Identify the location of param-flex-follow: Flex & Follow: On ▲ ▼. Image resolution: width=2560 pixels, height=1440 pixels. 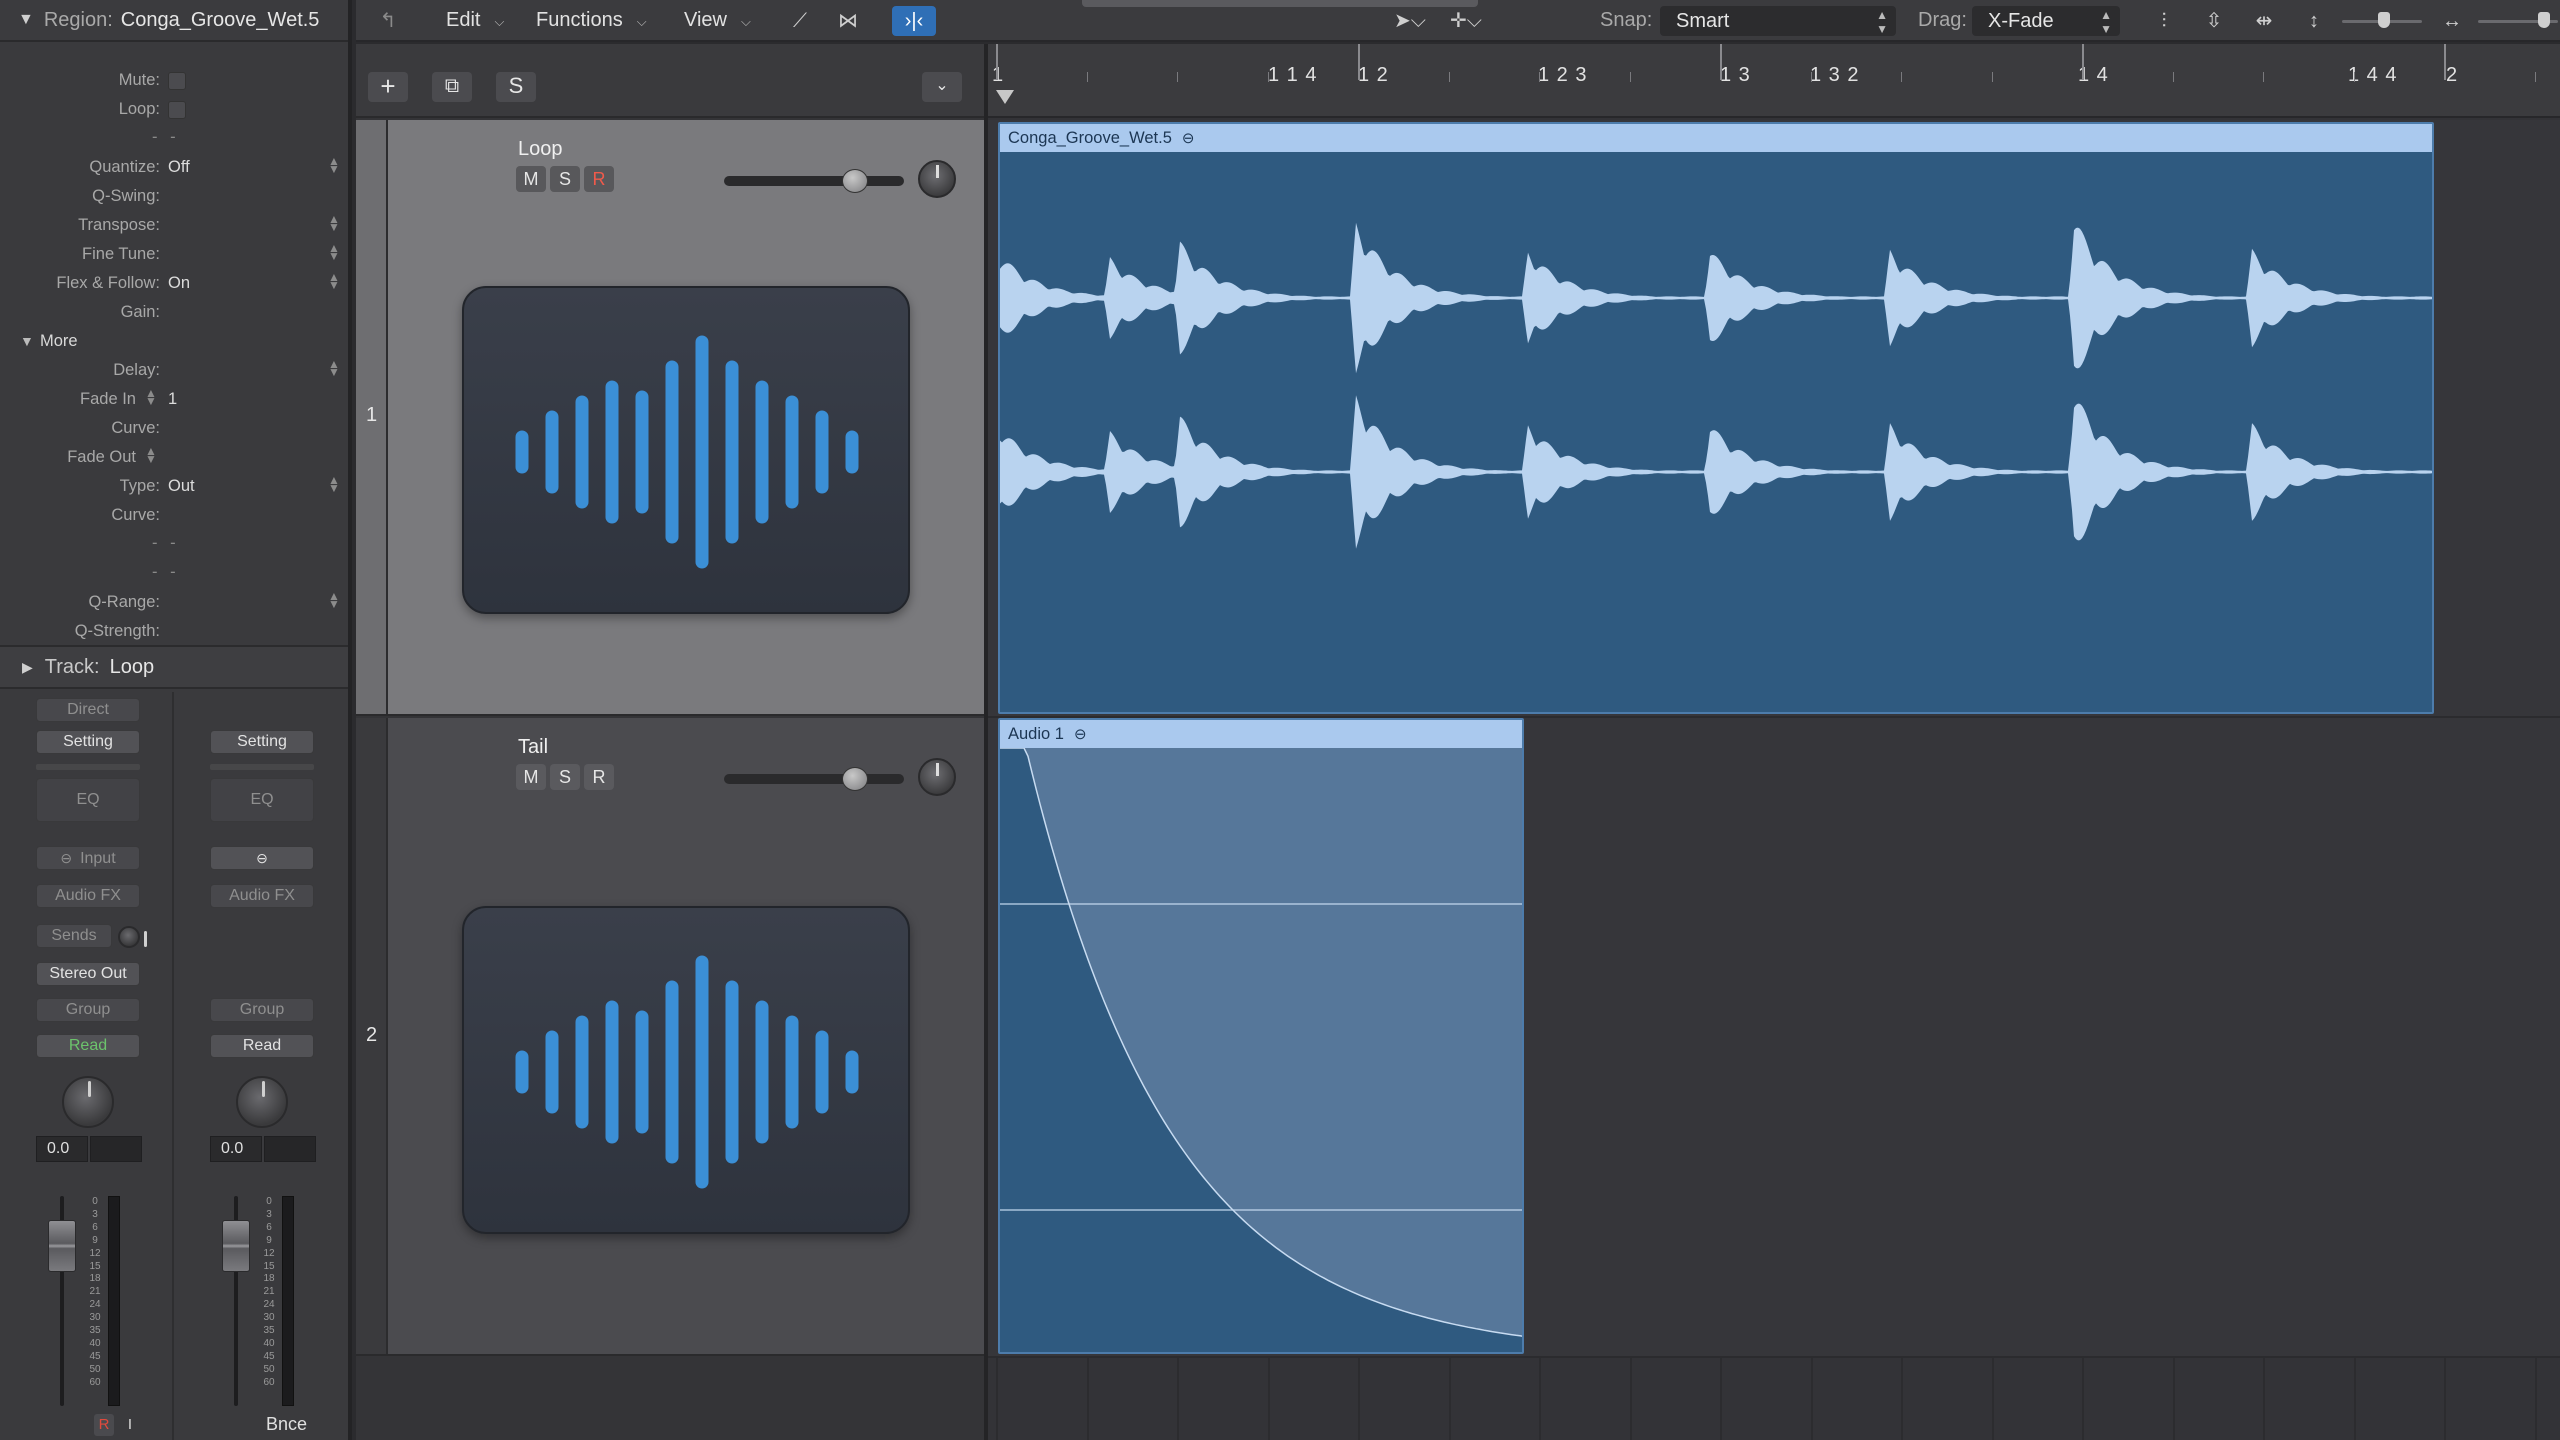
(174, 283).